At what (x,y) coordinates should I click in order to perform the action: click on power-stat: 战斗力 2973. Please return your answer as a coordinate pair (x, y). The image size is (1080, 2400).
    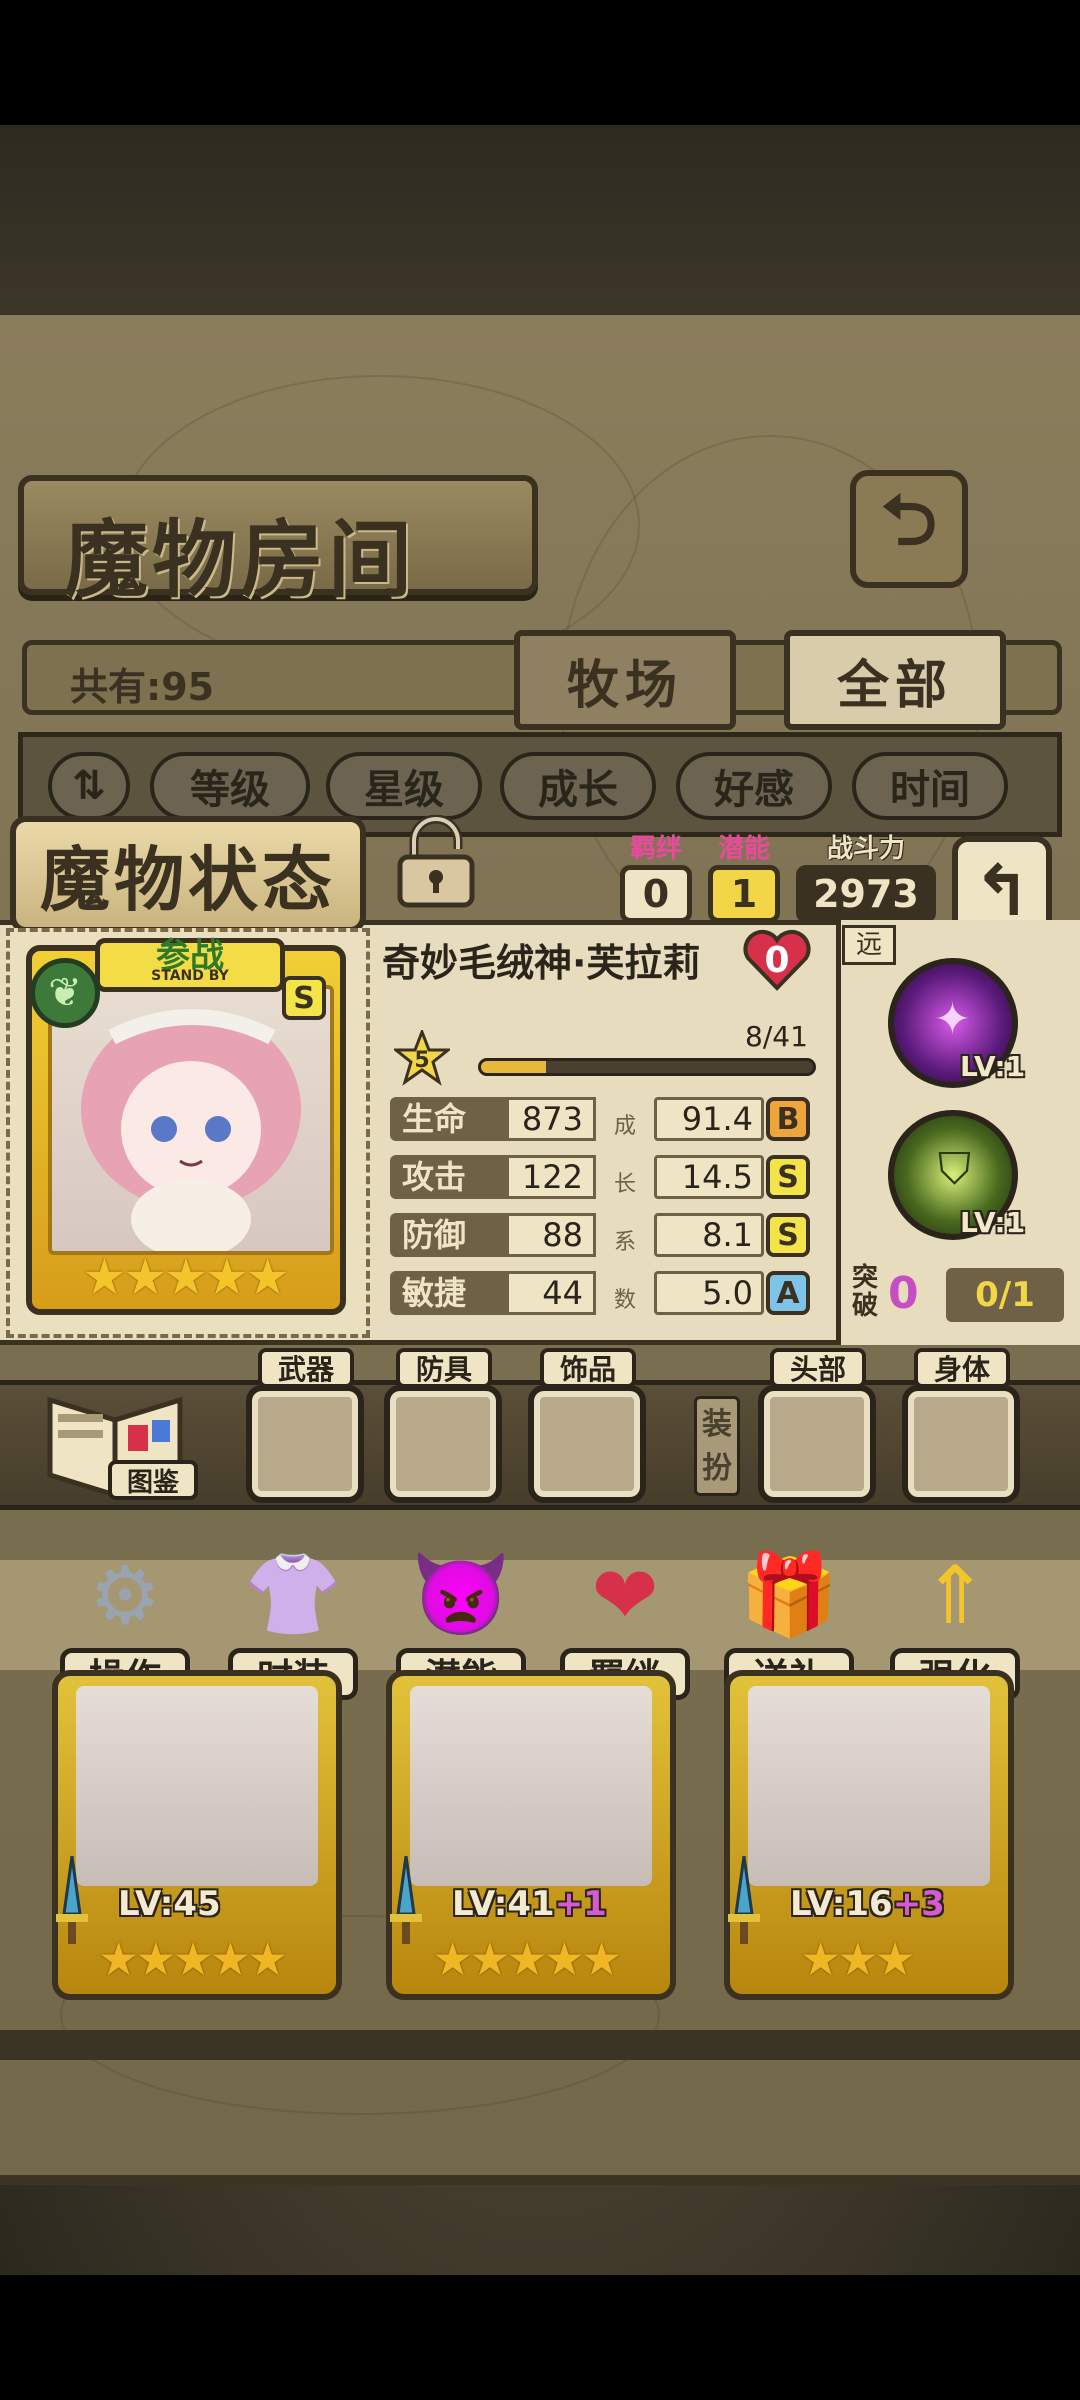
    Looking at the image, I should click on (866, 879).